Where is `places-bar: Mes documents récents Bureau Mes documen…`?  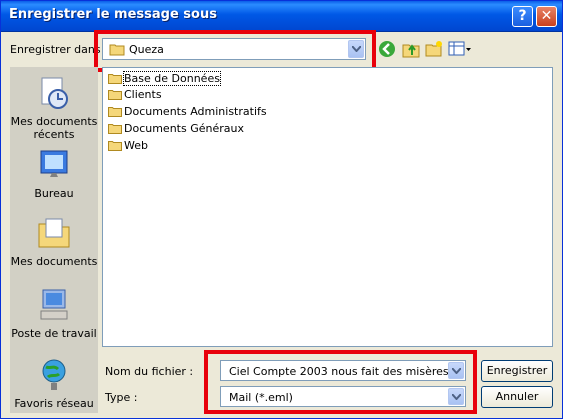
places-bar: Mes documents récents Bureau Mes documen… is located at coordinates (54, 240).